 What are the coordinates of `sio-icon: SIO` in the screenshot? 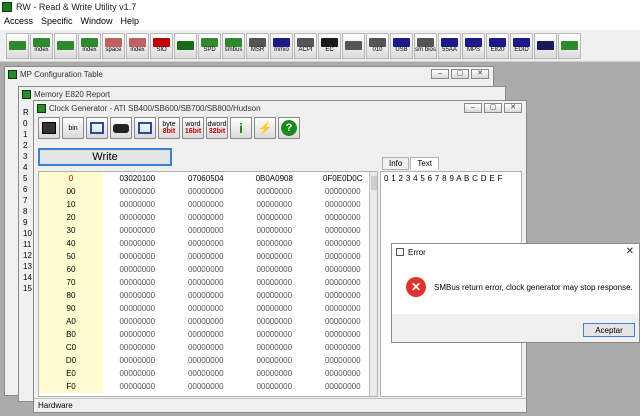 It's located at (161, 45).